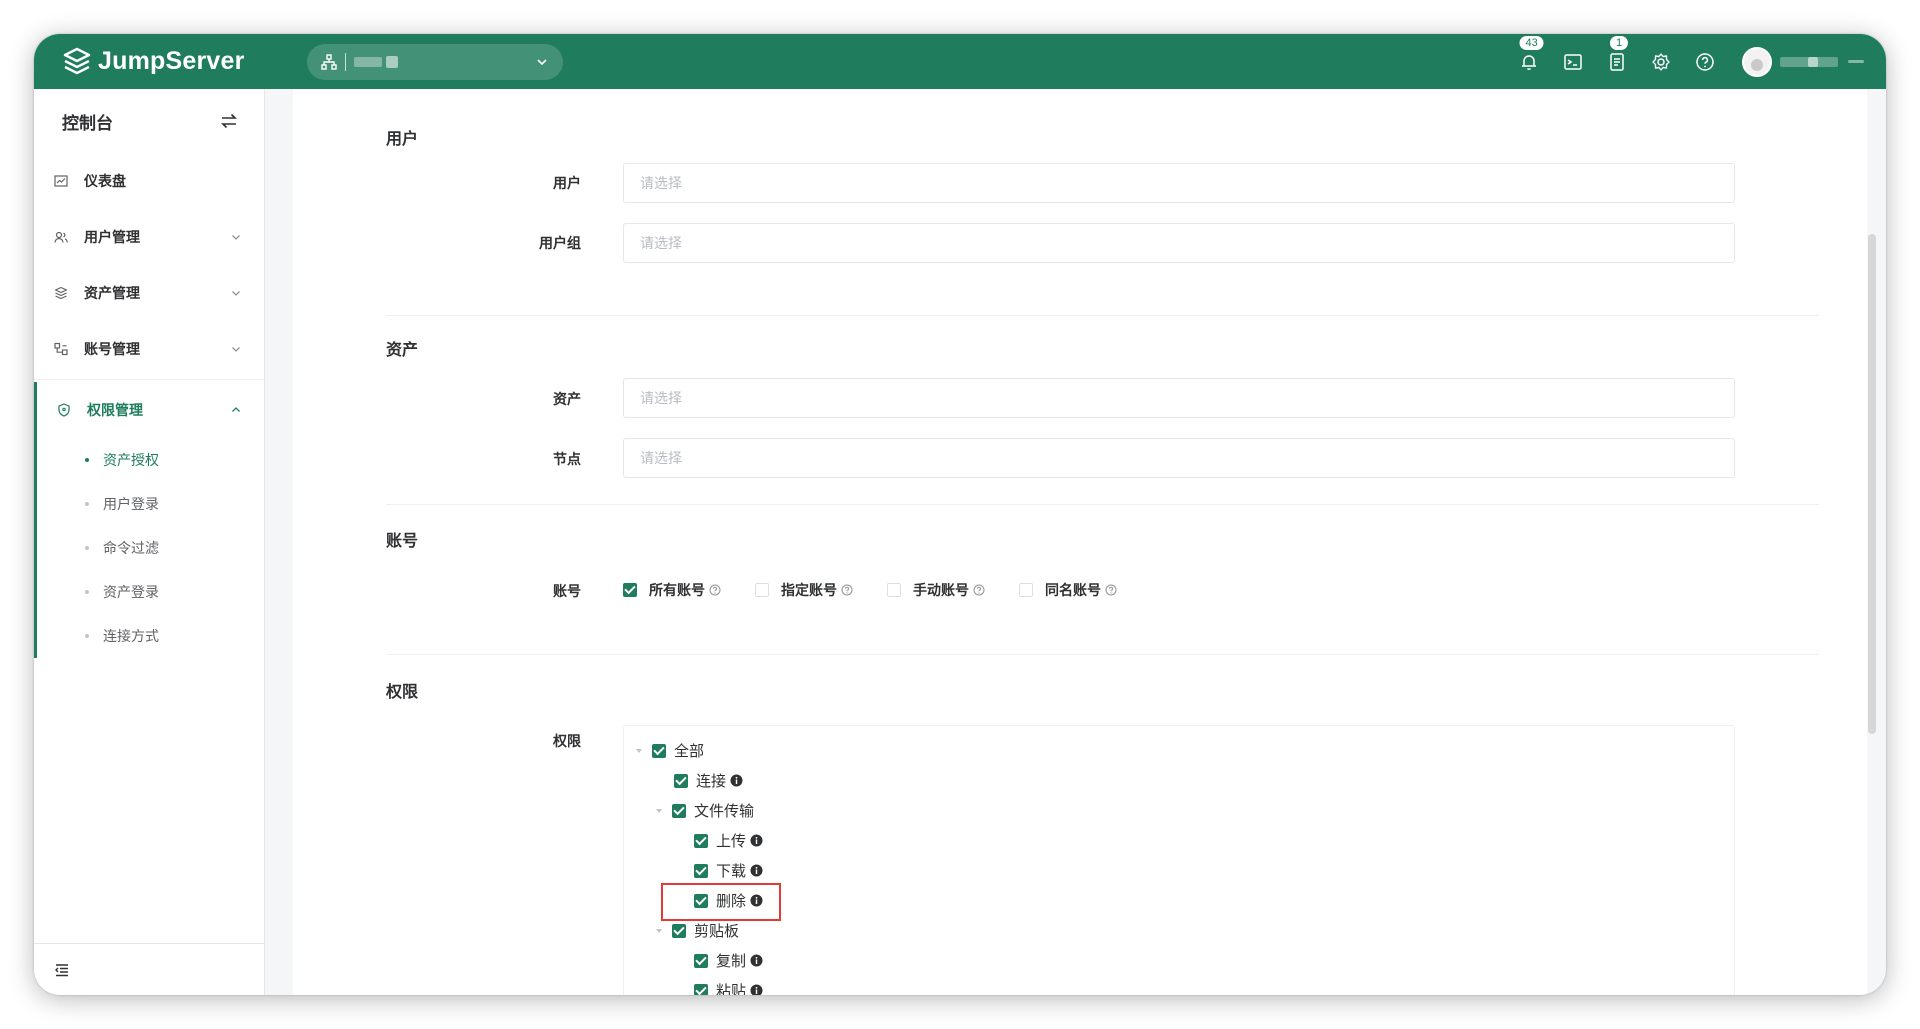  I want to click on section-divider, so click(1102, 654).